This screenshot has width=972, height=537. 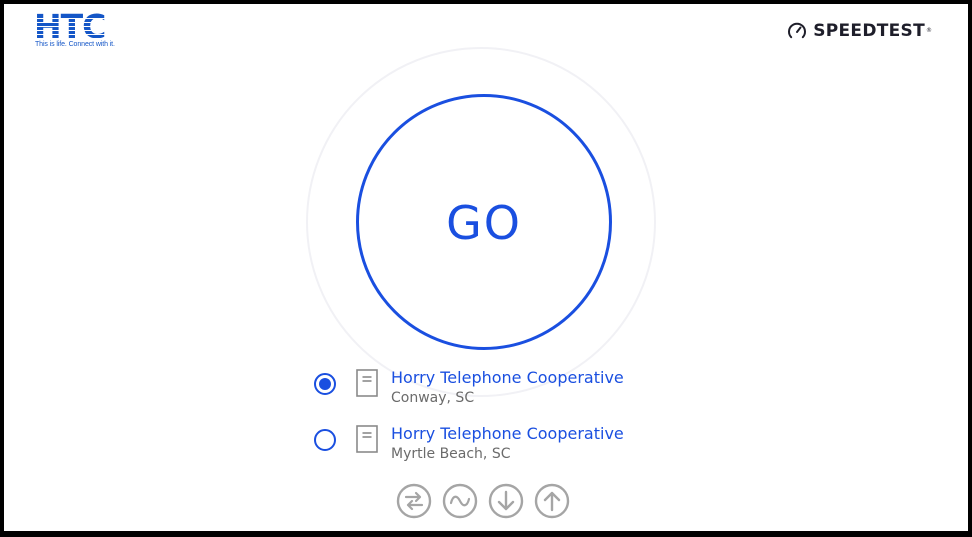 I want to click on logo-tagline: This is life. Connect with it., so click(x=75, y=44).